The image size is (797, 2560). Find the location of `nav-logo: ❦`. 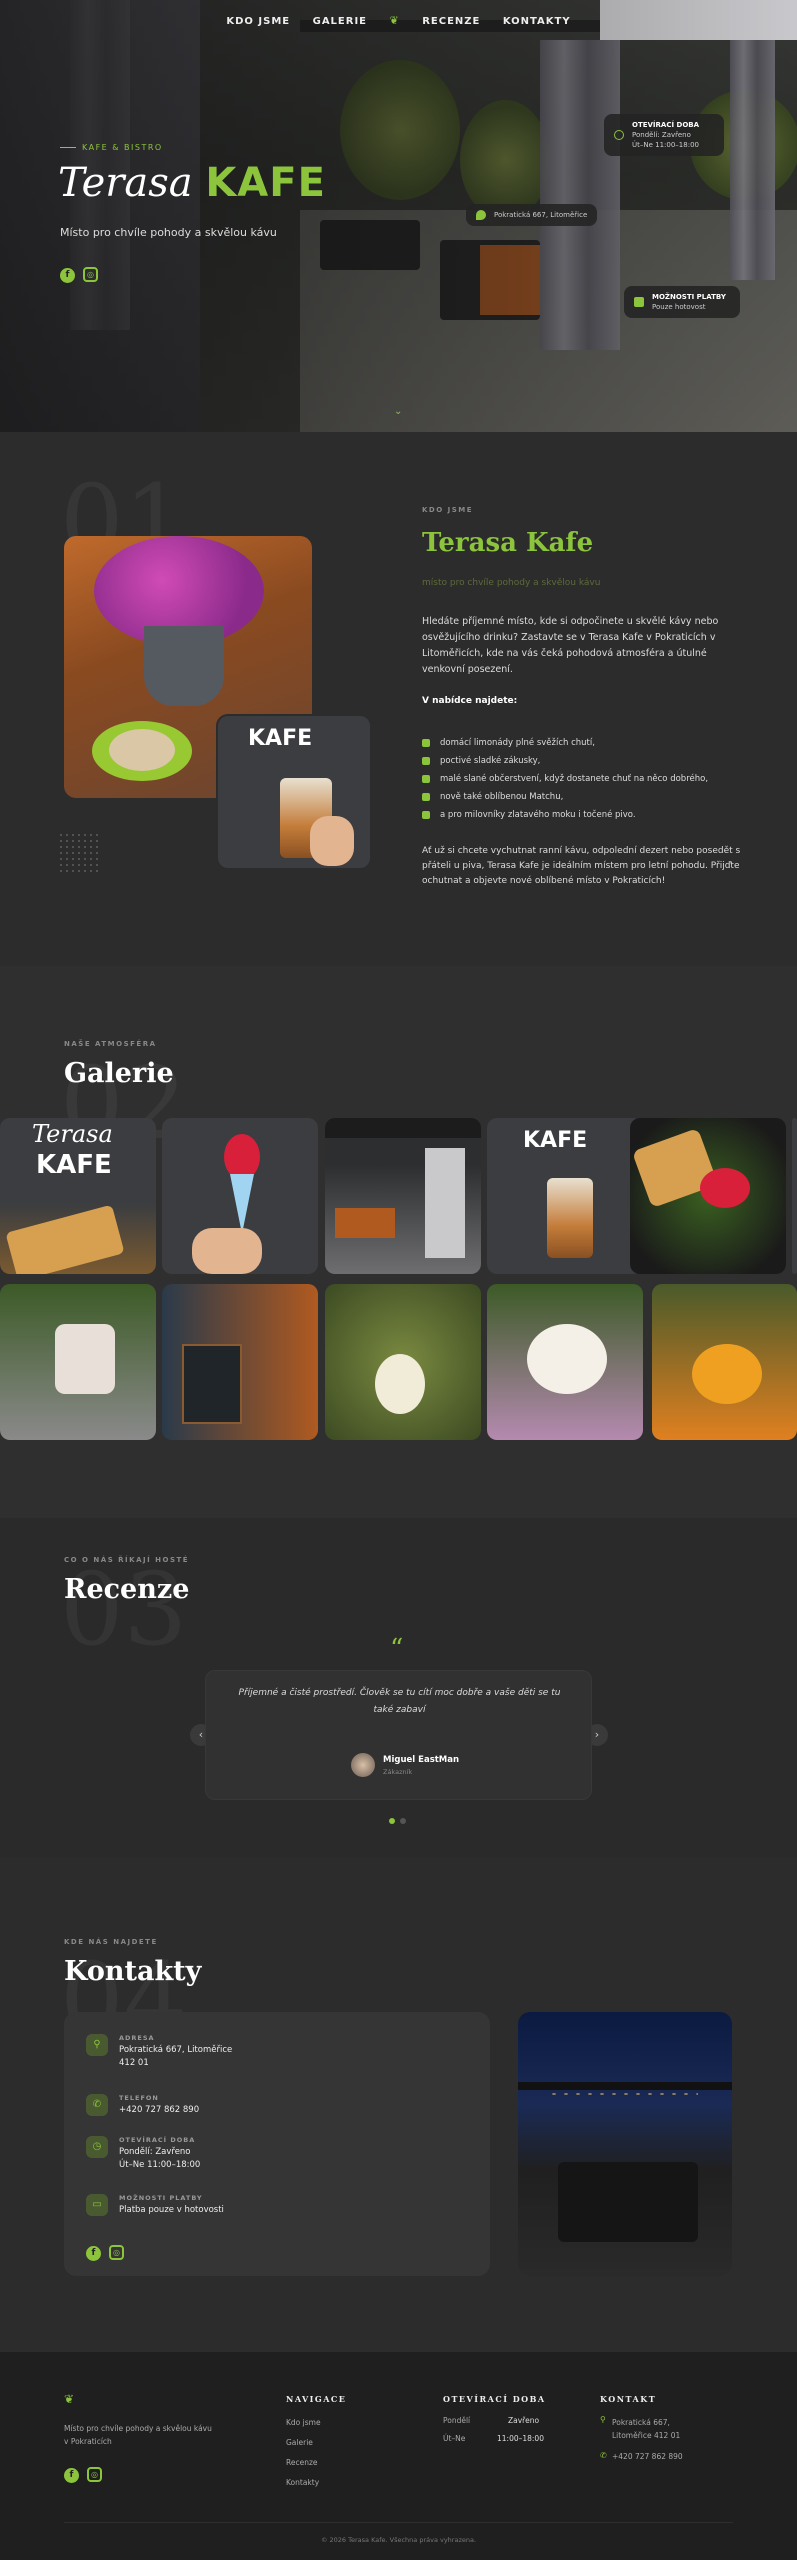

nav-logo: ❦ is located at coordinates (395, 20).